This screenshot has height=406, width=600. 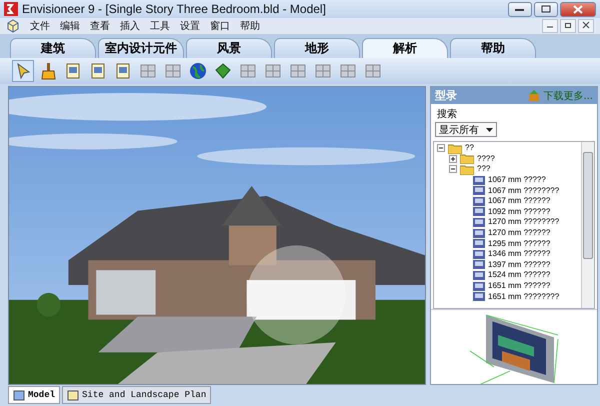 I want to click on tree-item: ???, so click(x=483, y=169).